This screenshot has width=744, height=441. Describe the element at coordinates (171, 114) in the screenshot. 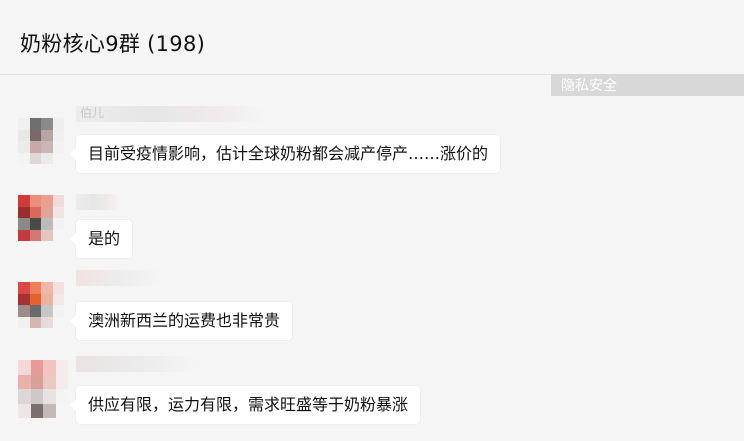

I see `sender-nickname: 伯儿` at that location.